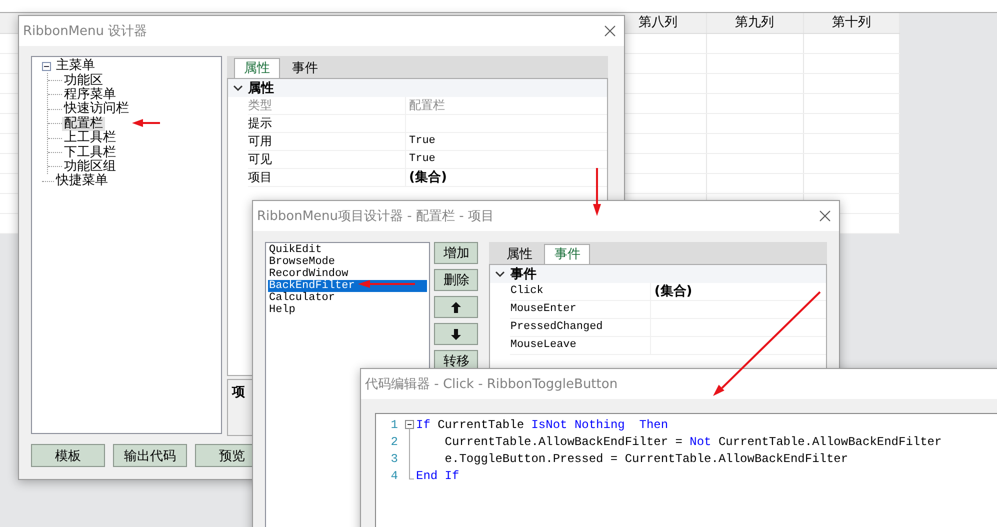  What do you see at coordinates (85, 31) in the screenshot?
I see `window-title: RibbonMenu 设计器` at bounding box center [85, 31].